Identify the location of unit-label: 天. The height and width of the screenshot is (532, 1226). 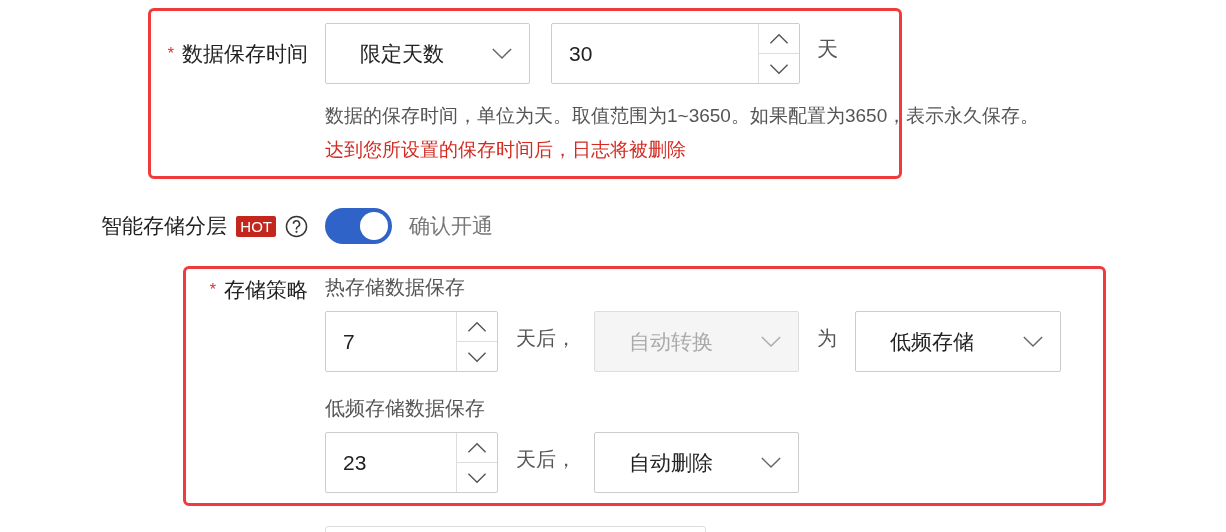
(827, 49).